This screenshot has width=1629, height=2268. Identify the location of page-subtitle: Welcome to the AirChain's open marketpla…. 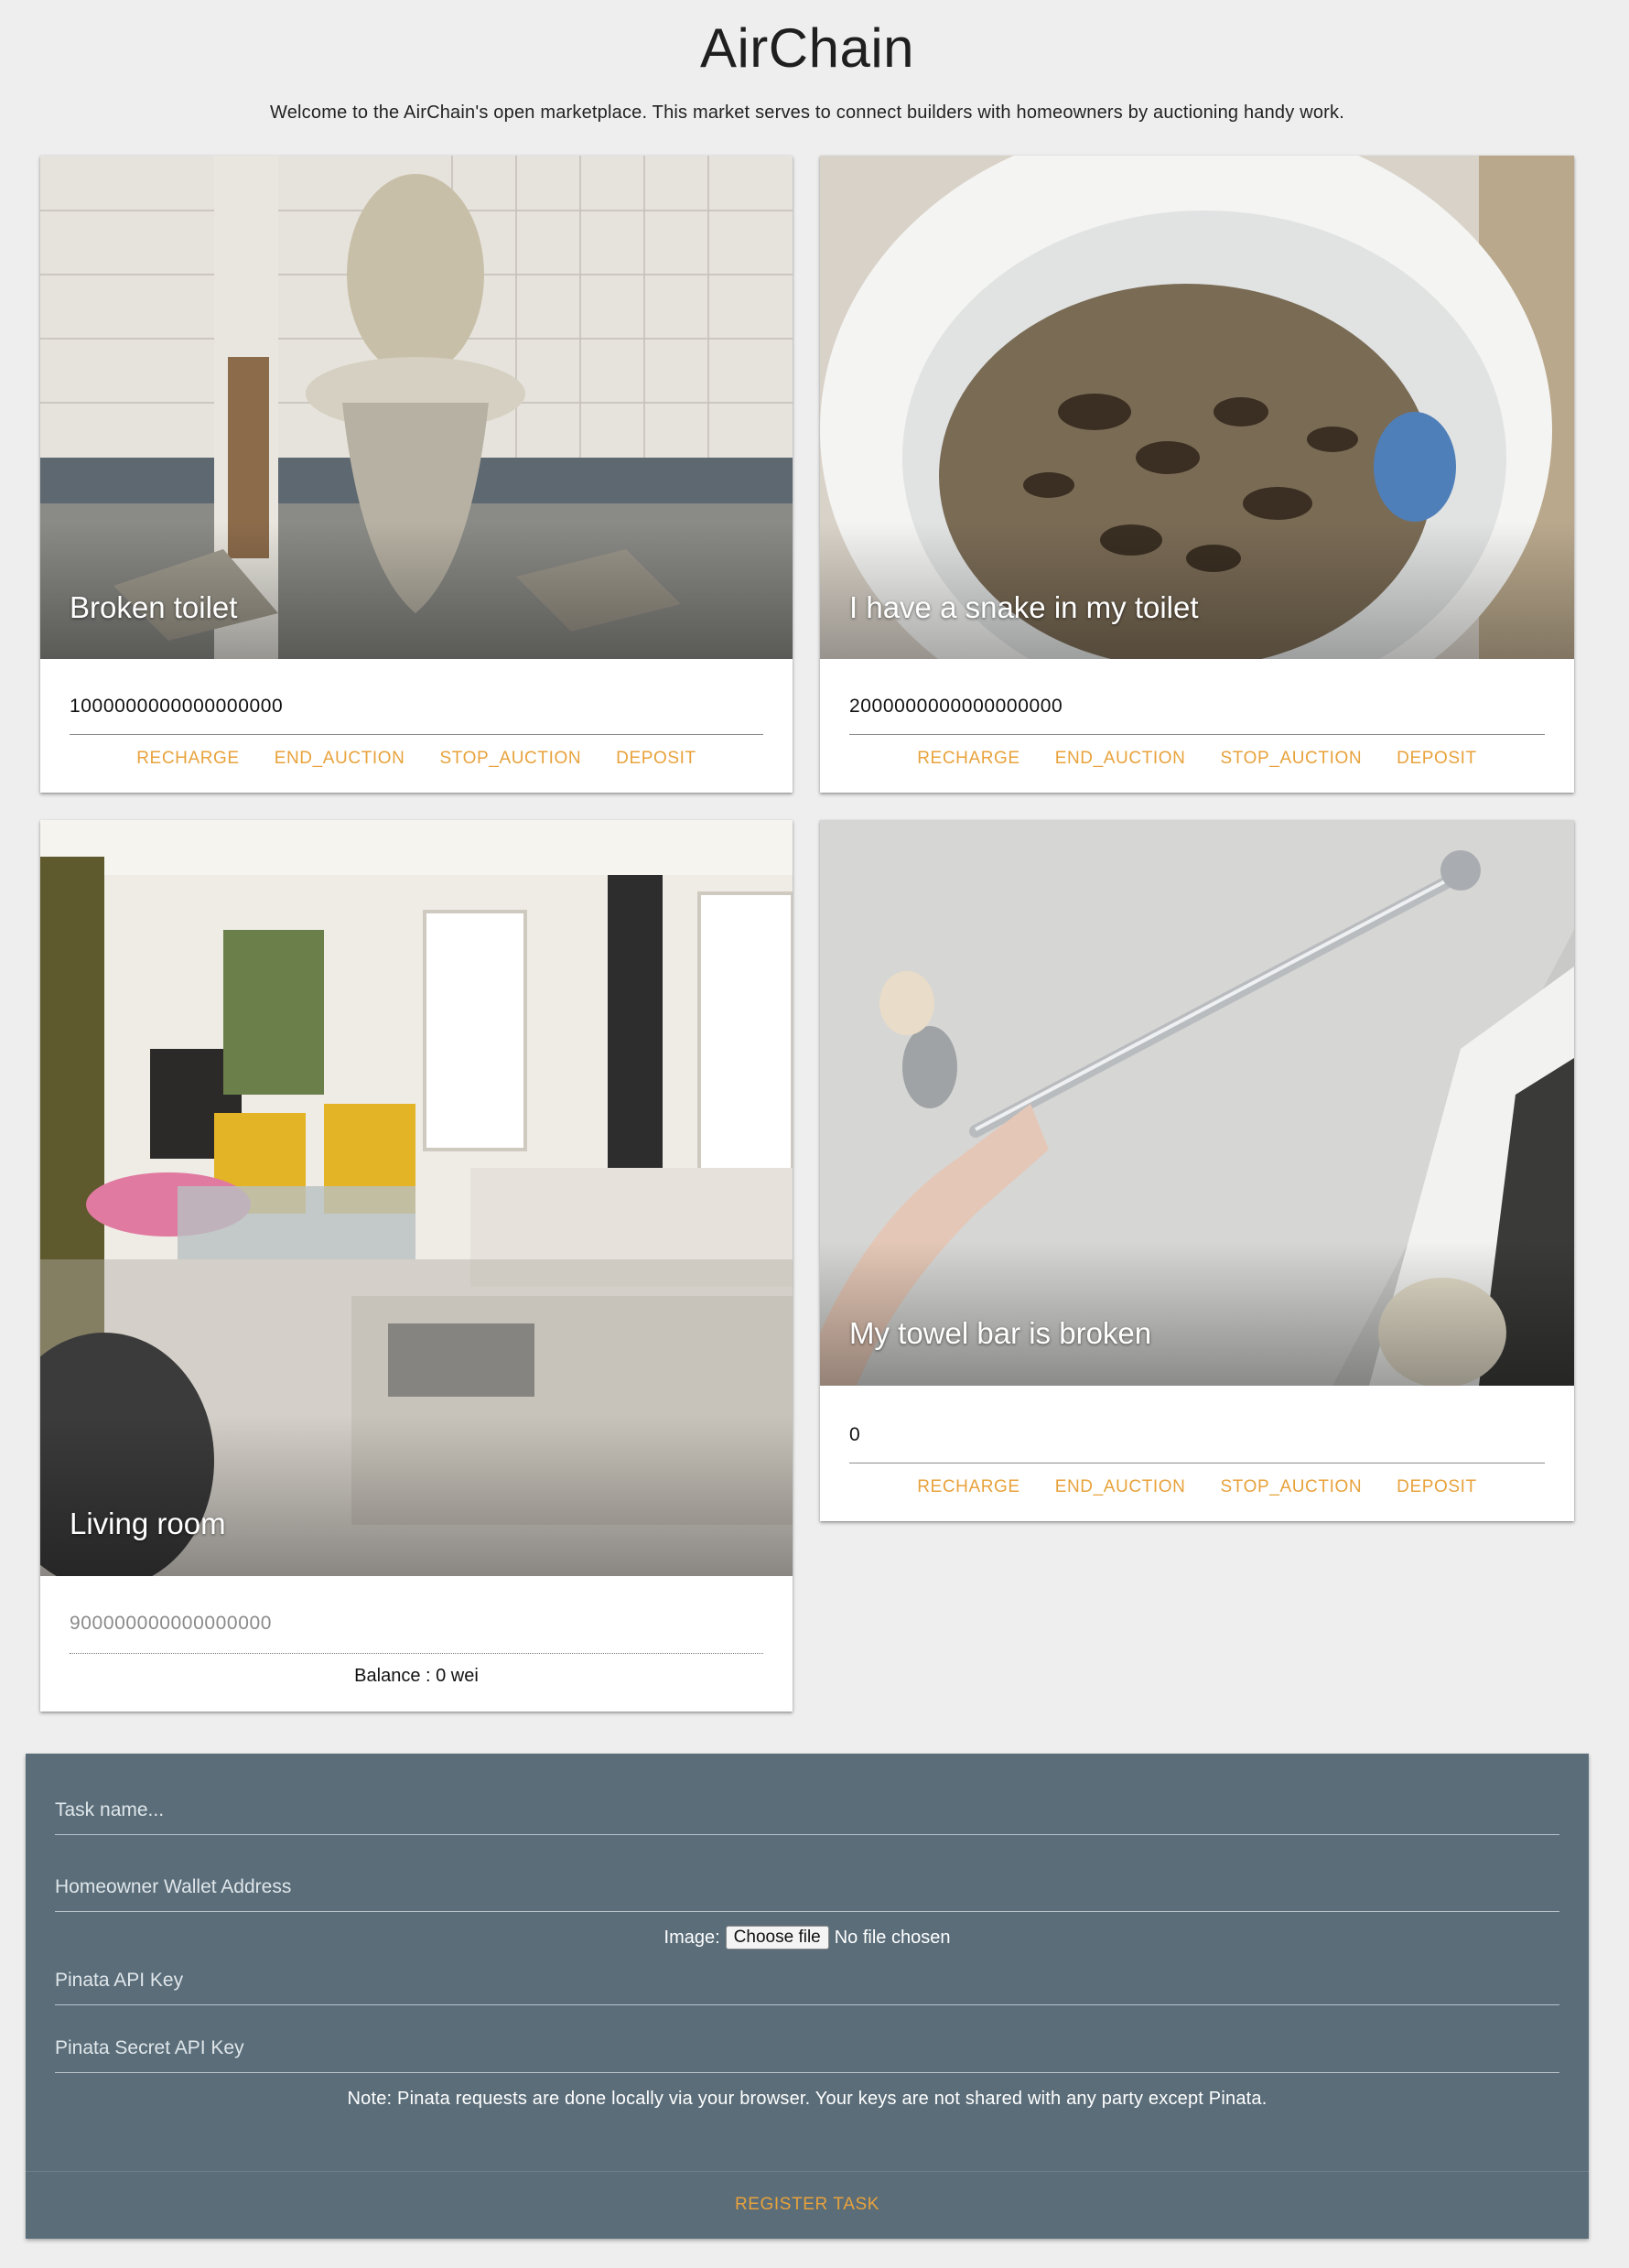
(807, 113).